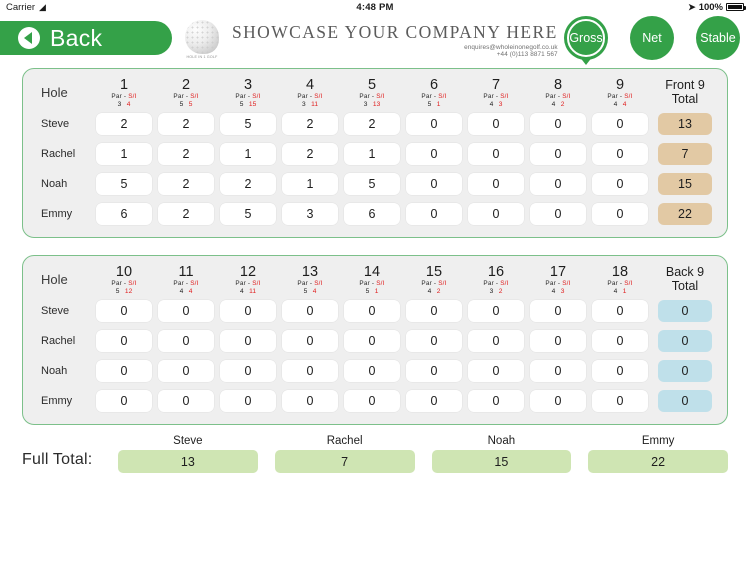  I want to click on score-input-rachel-h14: 0, so click(372, 341).